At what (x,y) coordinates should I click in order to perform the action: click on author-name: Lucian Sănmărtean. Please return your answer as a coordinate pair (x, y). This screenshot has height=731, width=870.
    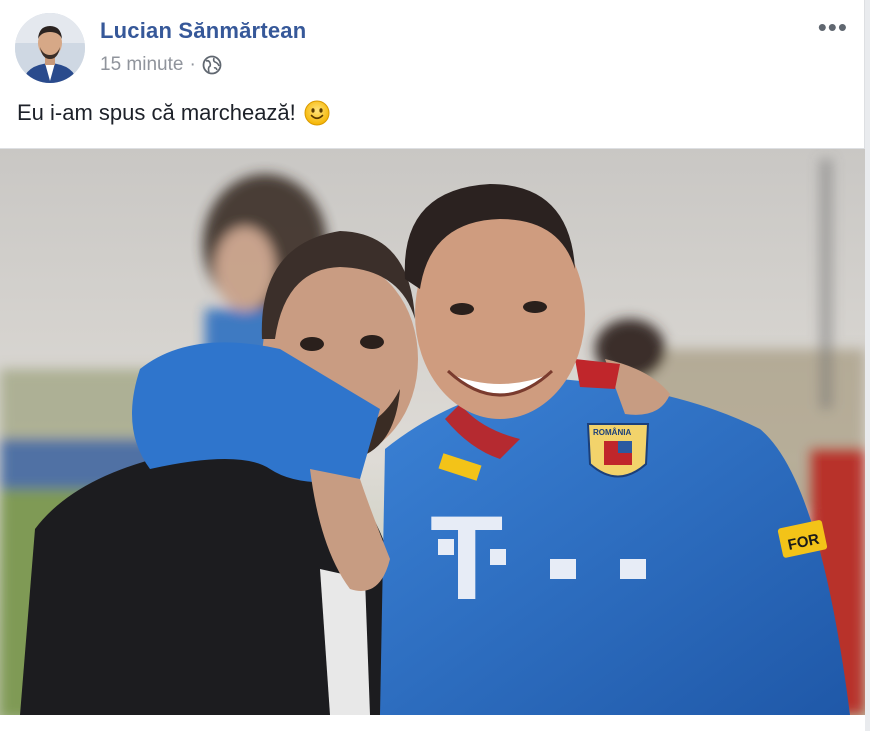
    Looking at the image, I should click on (203, 31).